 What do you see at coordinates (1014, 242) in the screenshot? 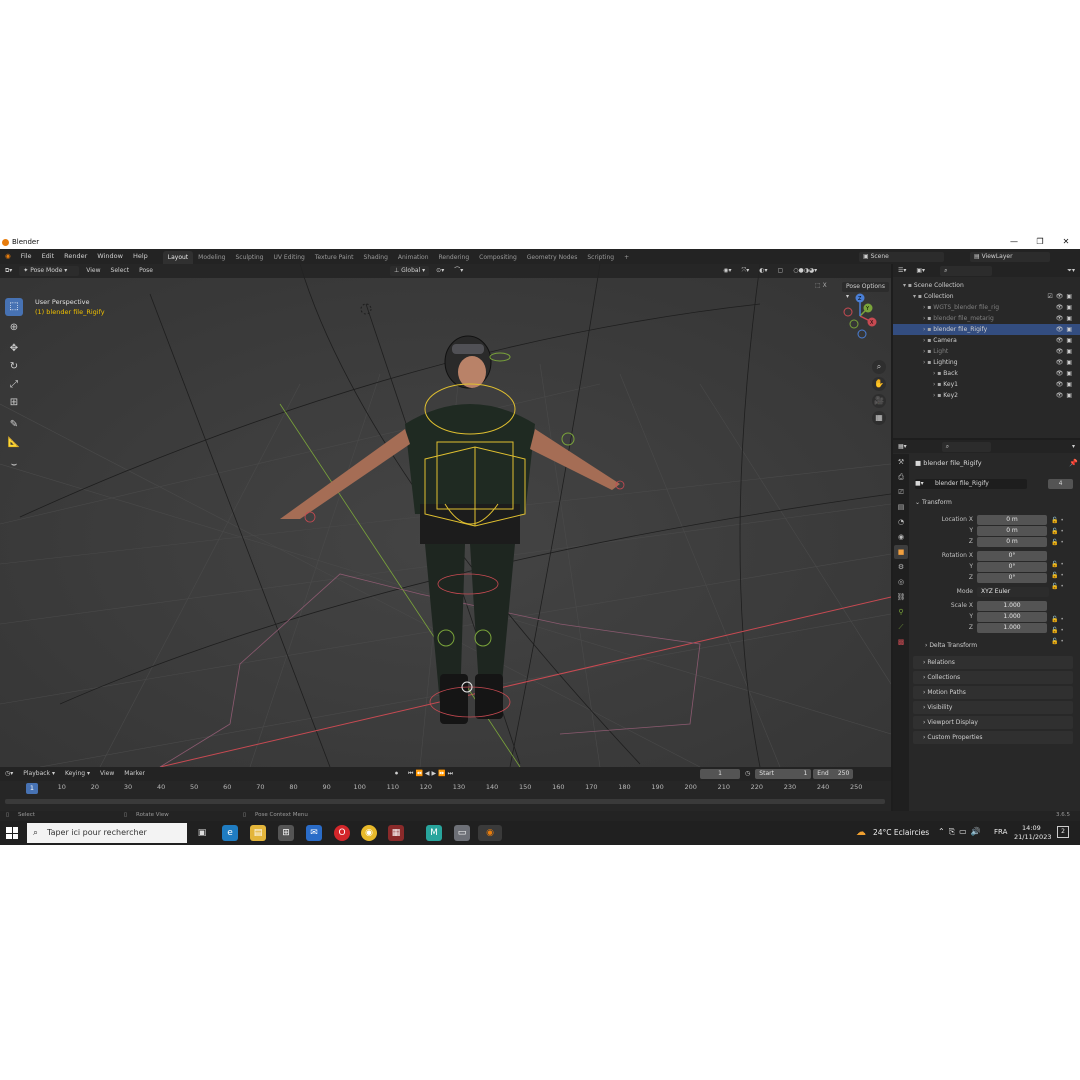
I see `minimize-button: —` at bounding box center [1014, 242].